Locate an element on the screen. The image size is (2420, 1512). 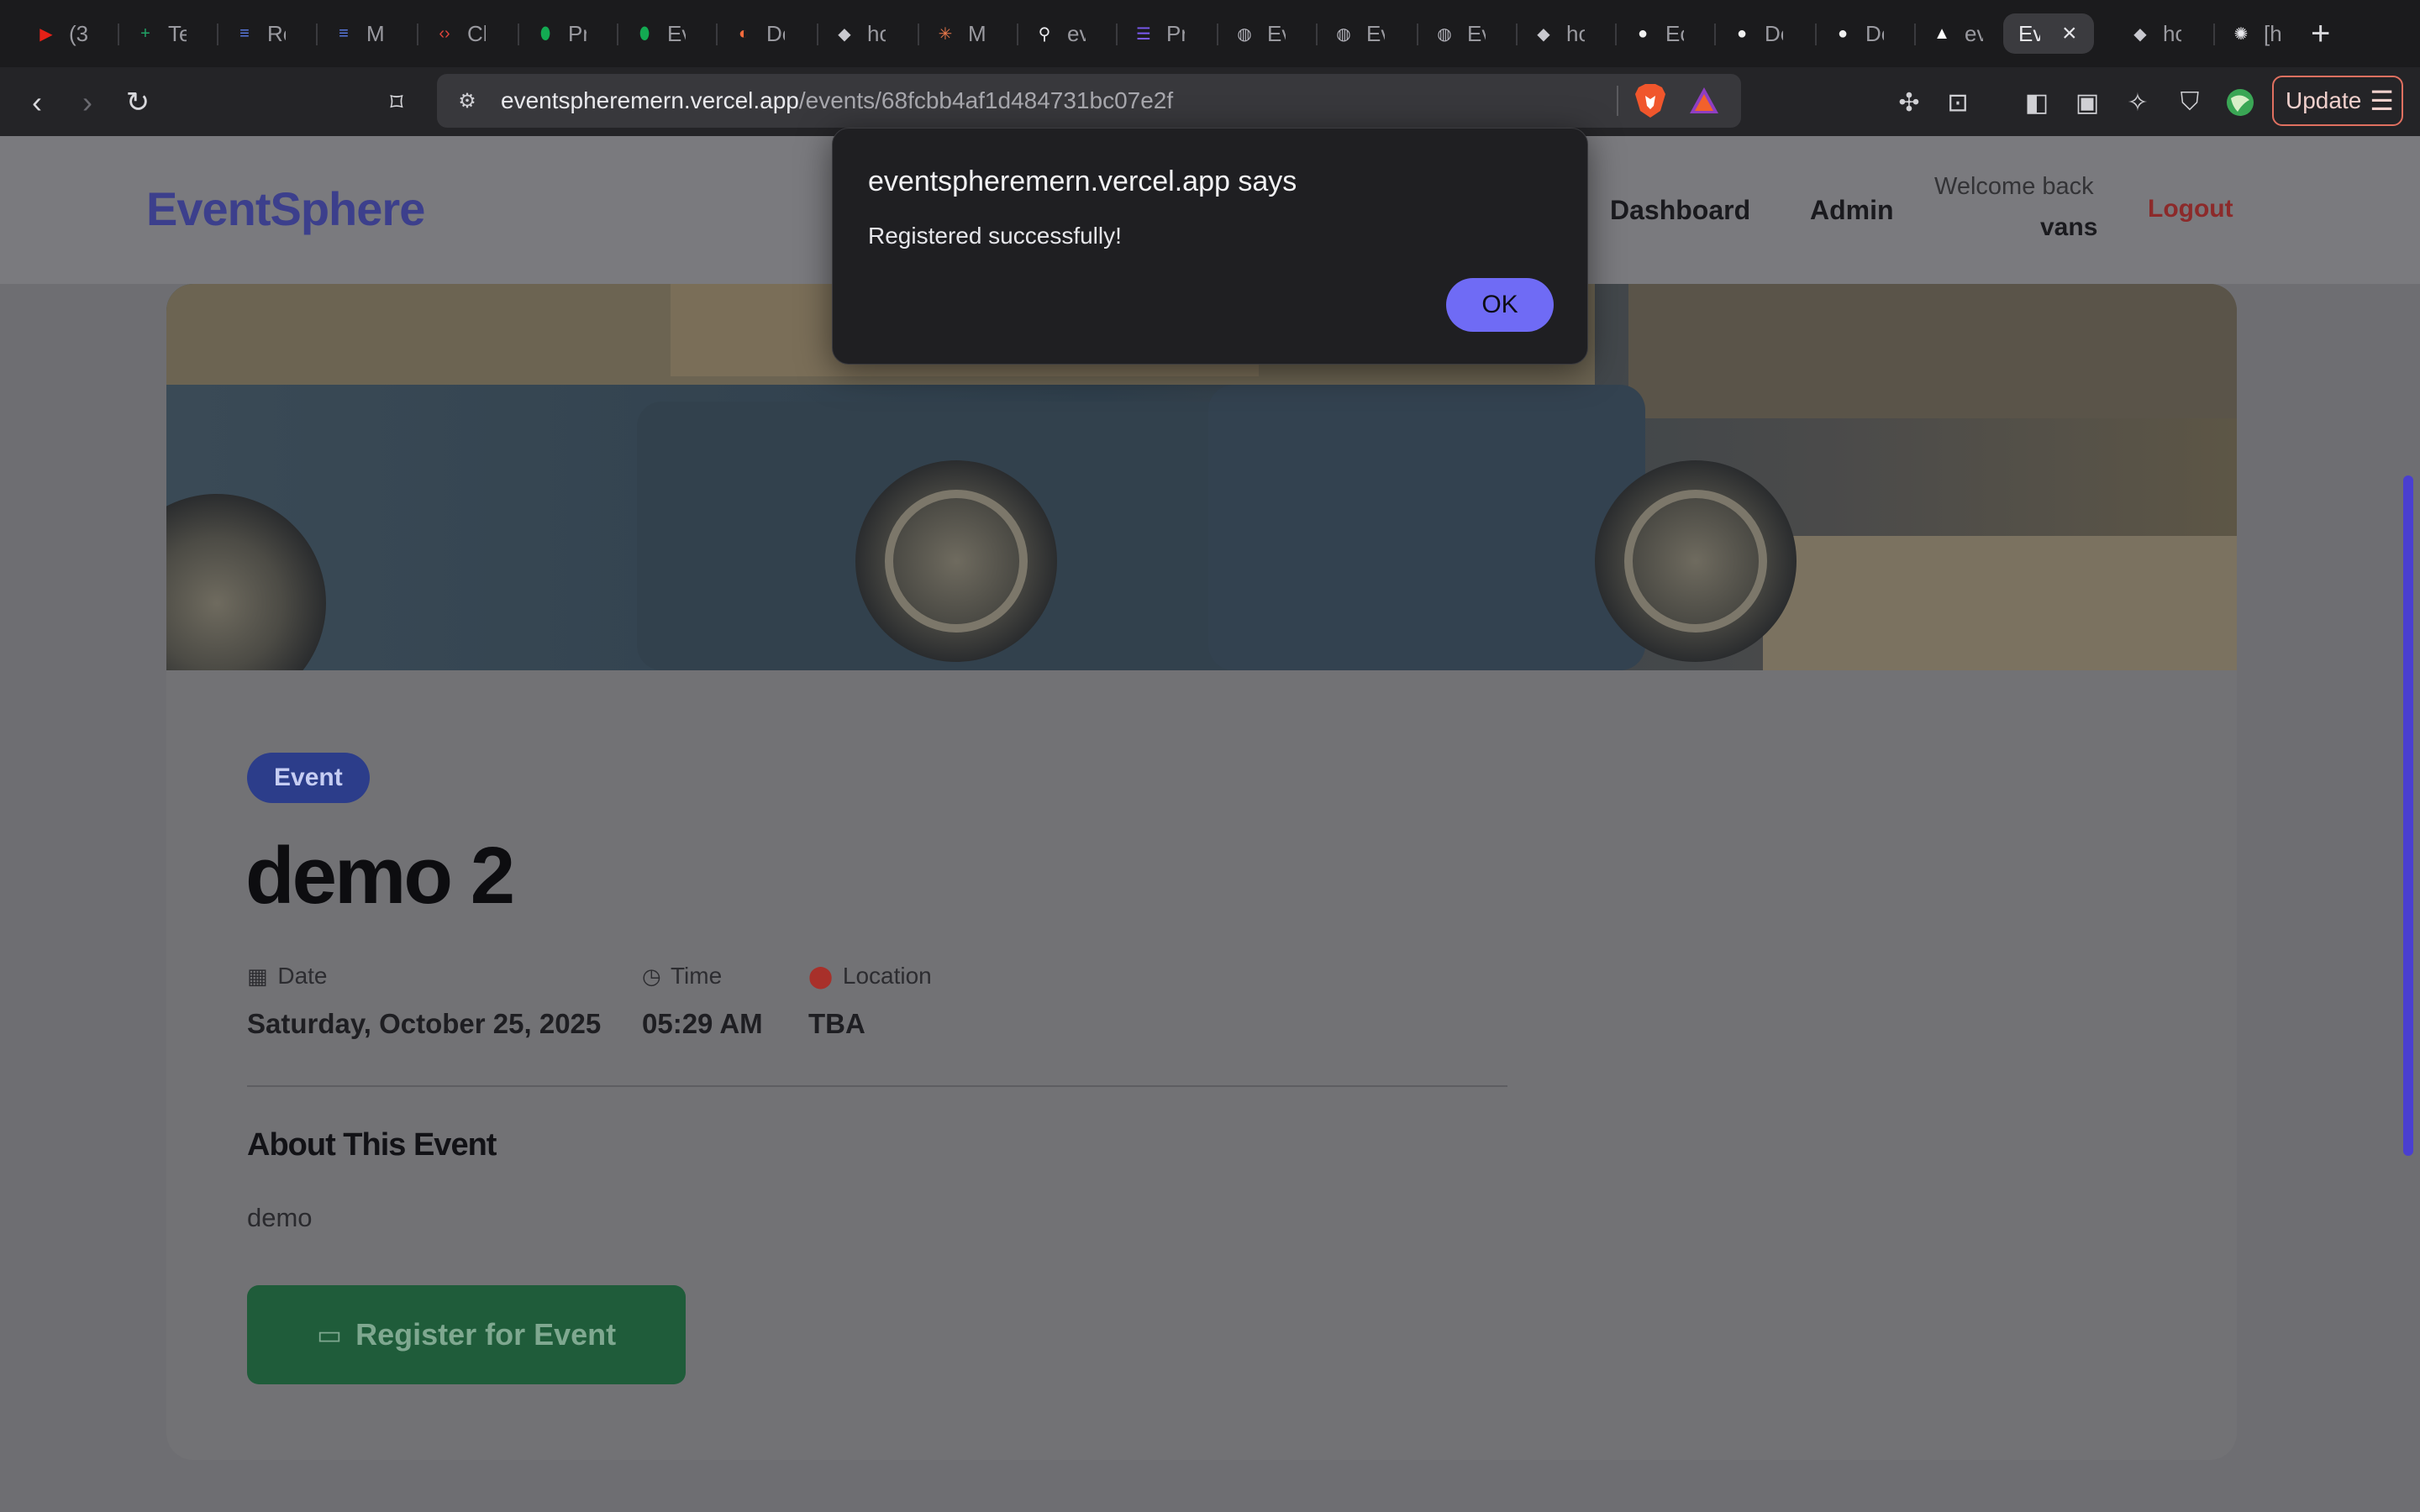
new-tab-button: + is located at coordinates (2321, 34).